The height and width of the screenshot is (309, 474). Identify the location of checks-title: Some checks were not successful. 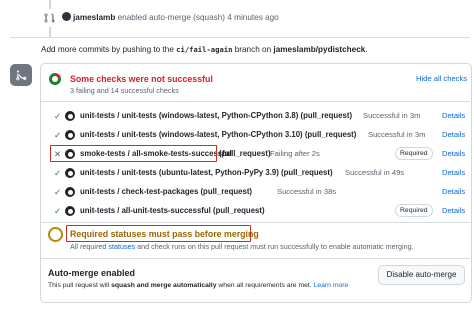
(141, 79).